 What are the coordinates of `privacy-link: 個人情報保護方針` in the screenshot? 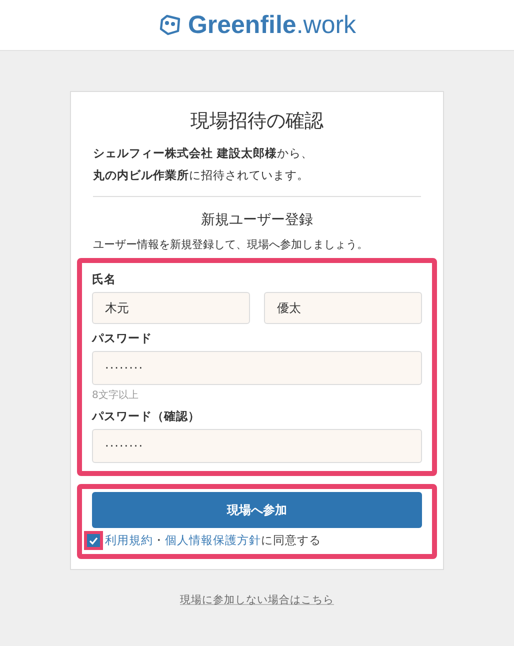 It's located at (213, 540).